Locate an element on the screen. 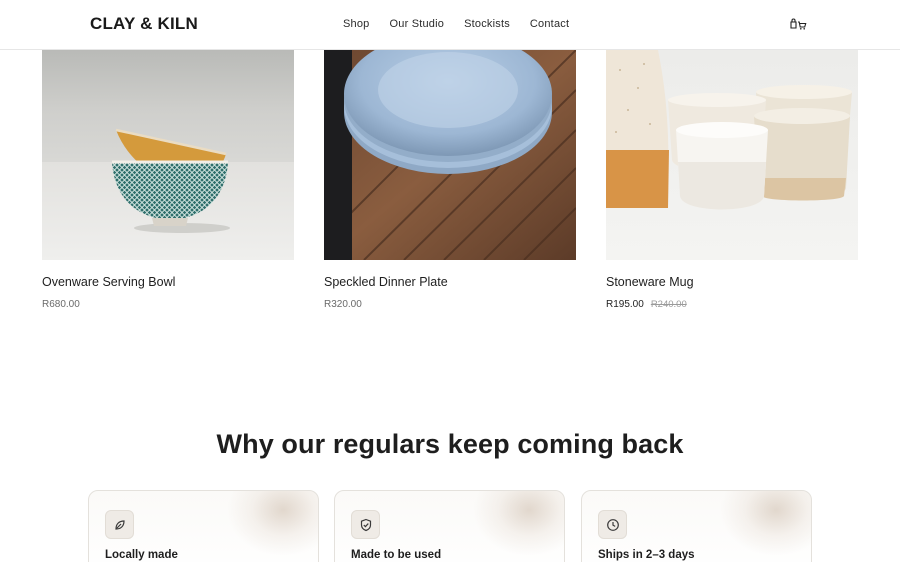 This screenshot has height=562, width=900. nav-link-shop: Shop is located at coordinates (356, 24).